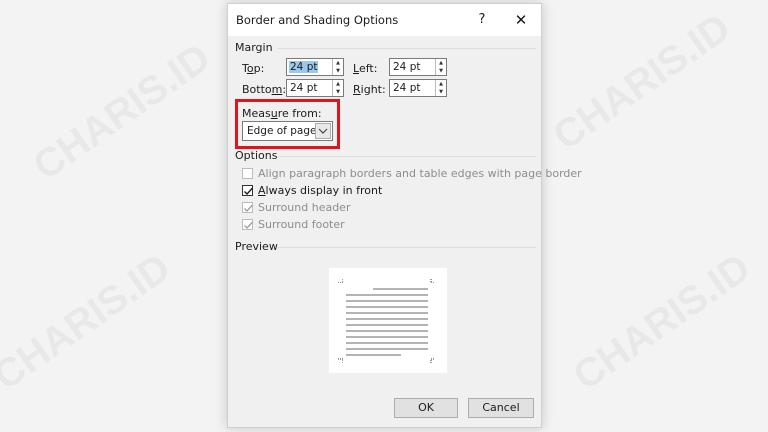  I want to click on surround-footer-label: Surround footer, so click(301, 224).